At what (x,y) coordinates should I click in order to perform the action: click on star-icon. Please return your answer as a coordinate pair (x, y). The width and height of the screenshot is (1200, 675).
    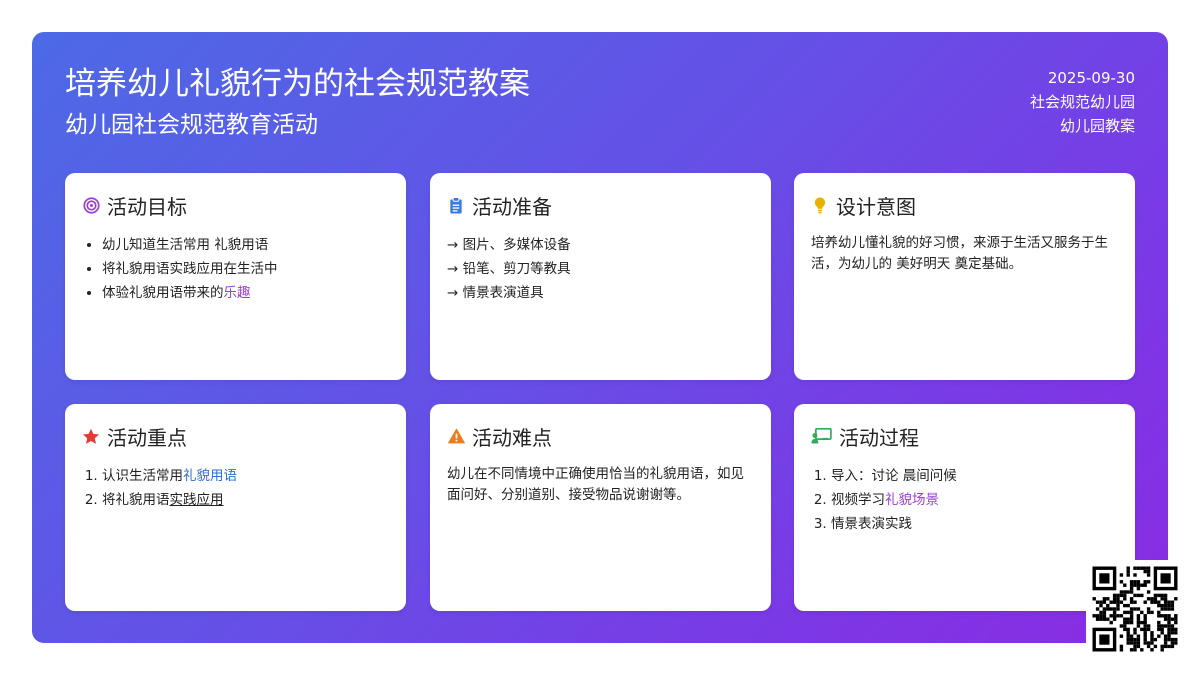
    Looking at the image, I should click on (91, 436).